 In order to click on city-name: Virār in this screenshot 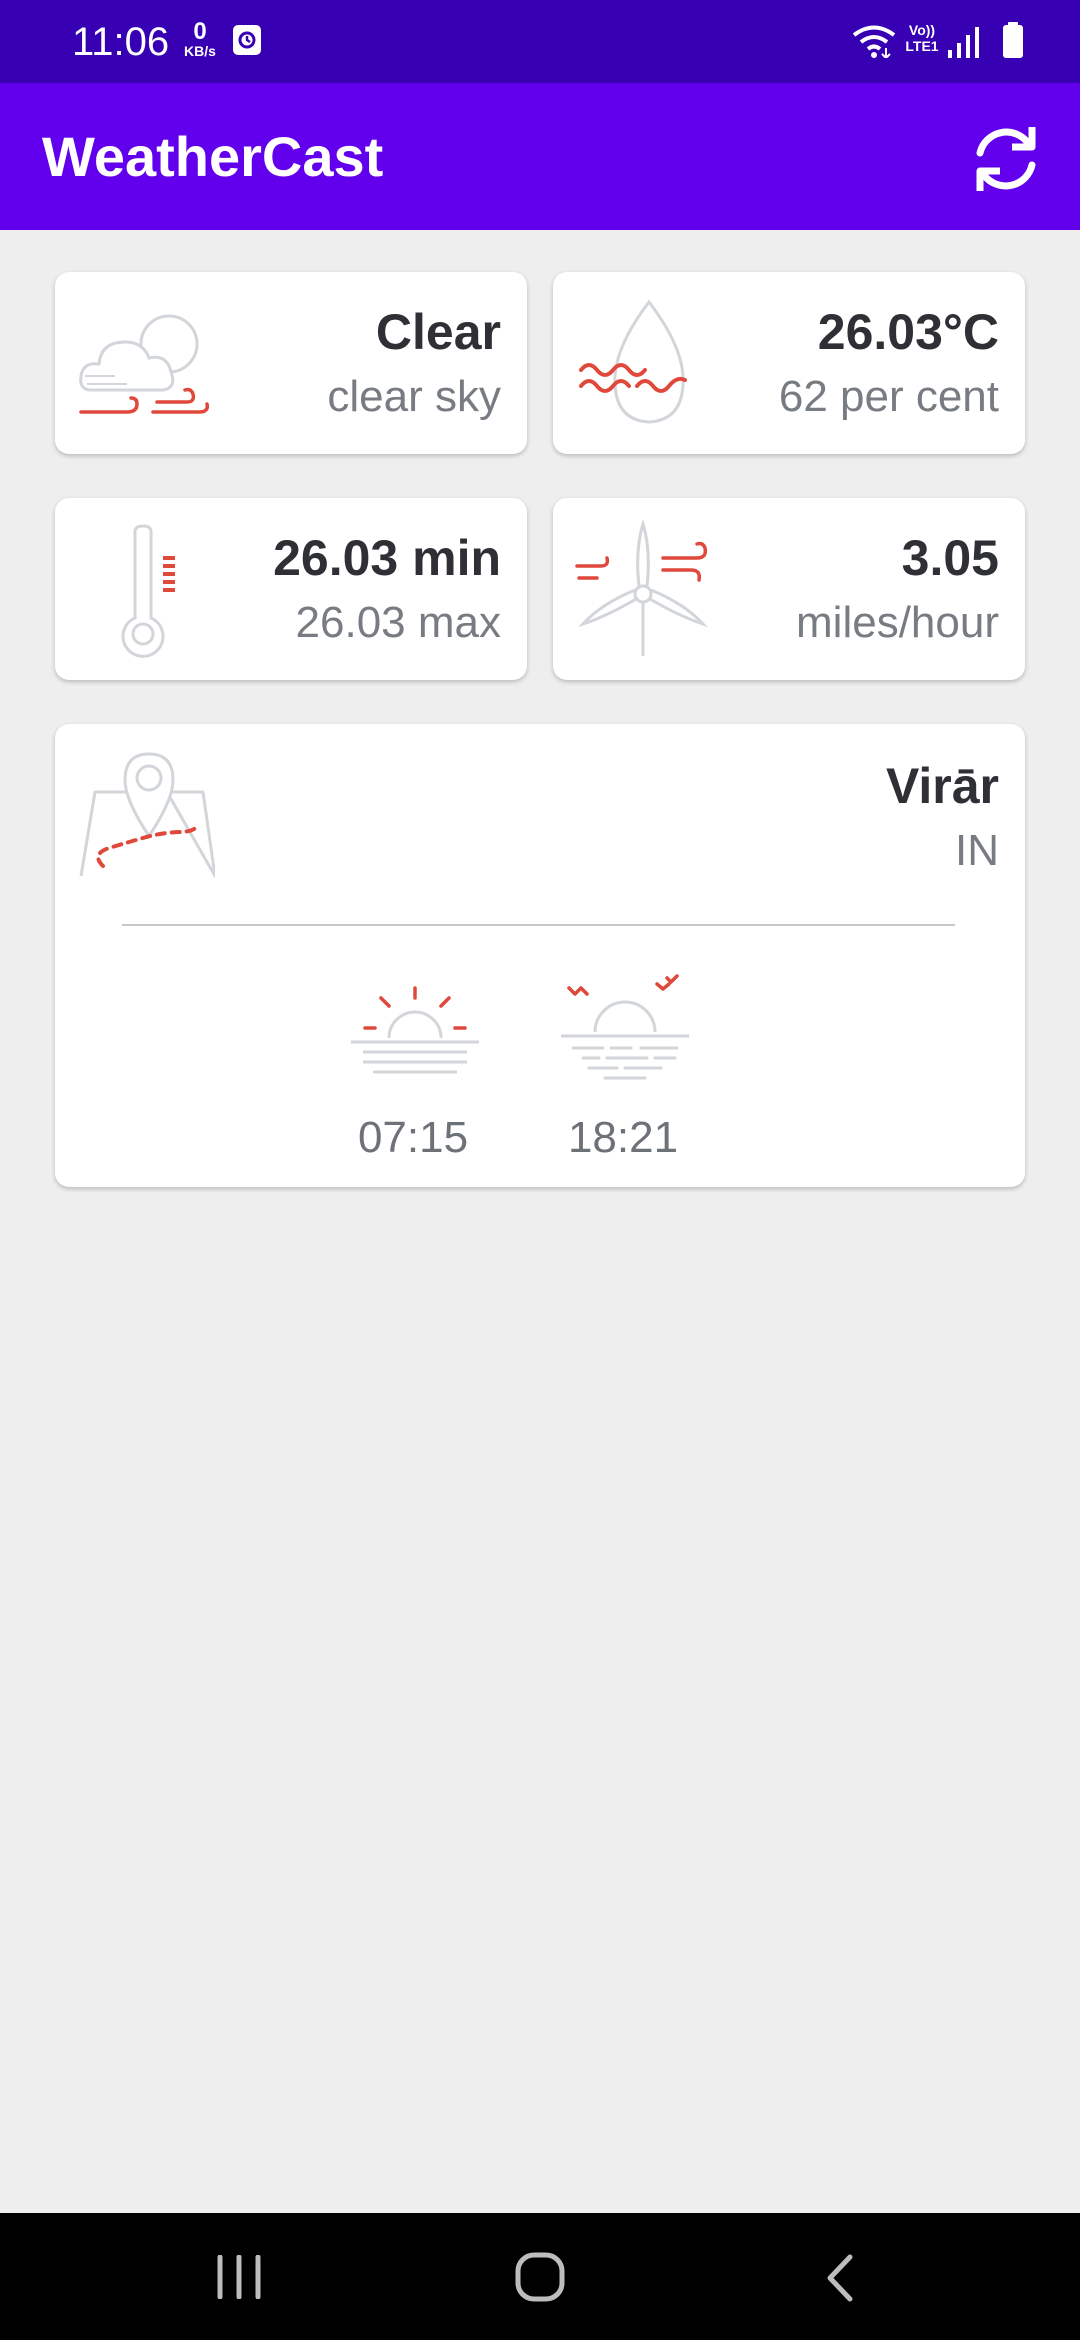, I will do `click(942, 786)`.